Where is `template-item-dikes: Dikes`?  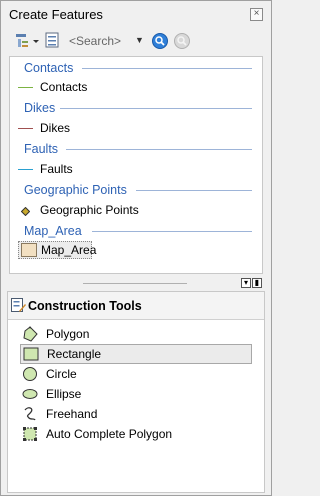 template-item-dikes: Dikes is located at coordinates (118, 128).